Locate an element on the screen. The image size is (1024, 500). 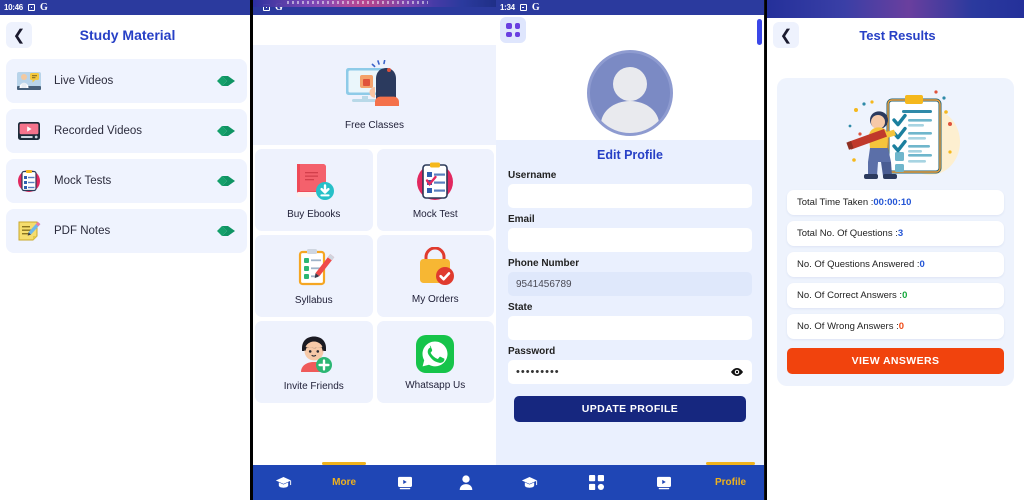
test-results-header: ❮ Test Results is located at coordinates (895, 35).